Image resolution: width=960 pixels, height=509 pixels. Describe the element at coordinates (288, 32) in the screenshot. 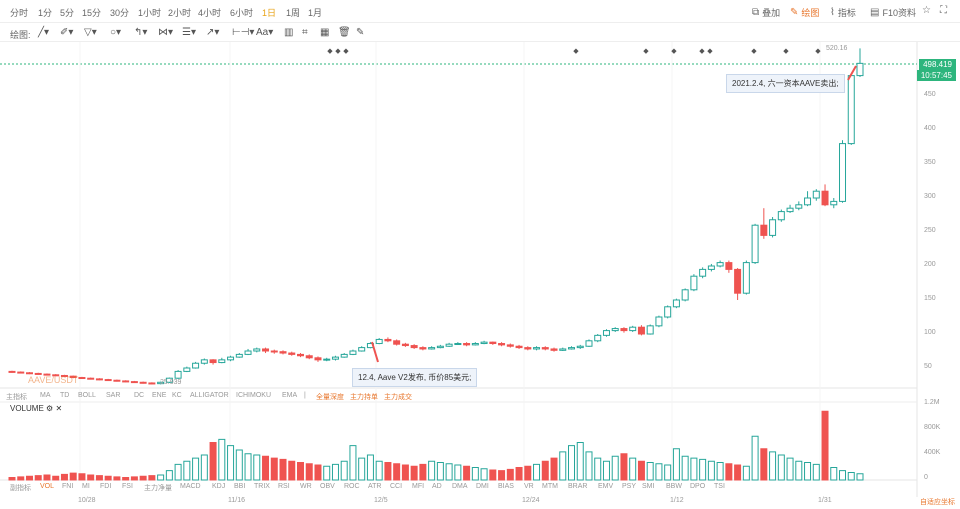

I see `bars-tool-icon: ▥` at that location.